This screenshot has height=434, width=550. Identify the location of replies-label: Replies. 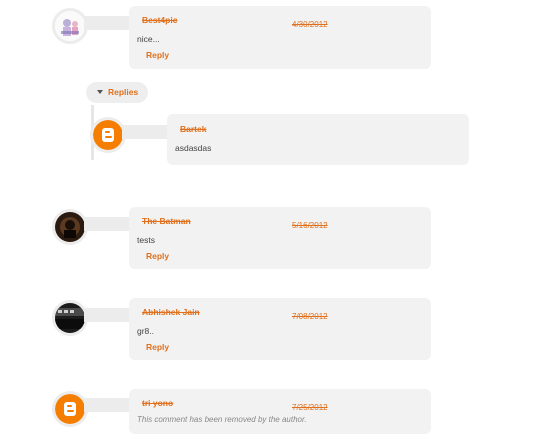
(123, 92).